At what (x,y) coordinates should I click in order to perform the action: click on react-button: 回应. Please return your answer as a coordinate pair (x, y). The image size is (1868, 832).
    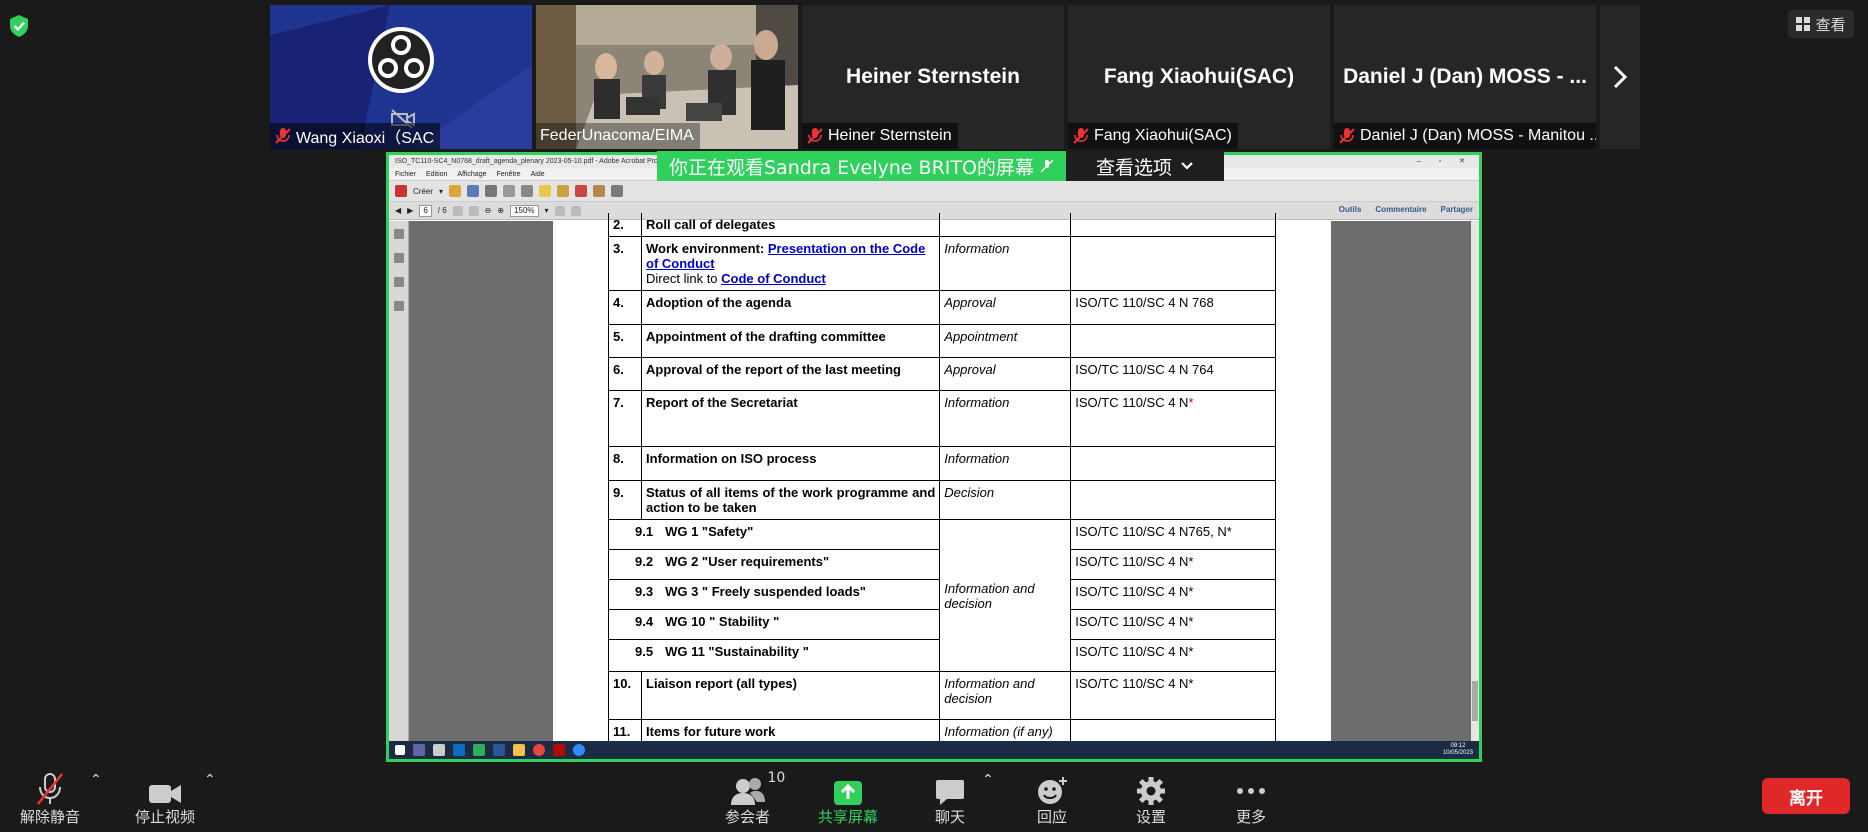
    Looking at the image, I should click on (1052, 797).